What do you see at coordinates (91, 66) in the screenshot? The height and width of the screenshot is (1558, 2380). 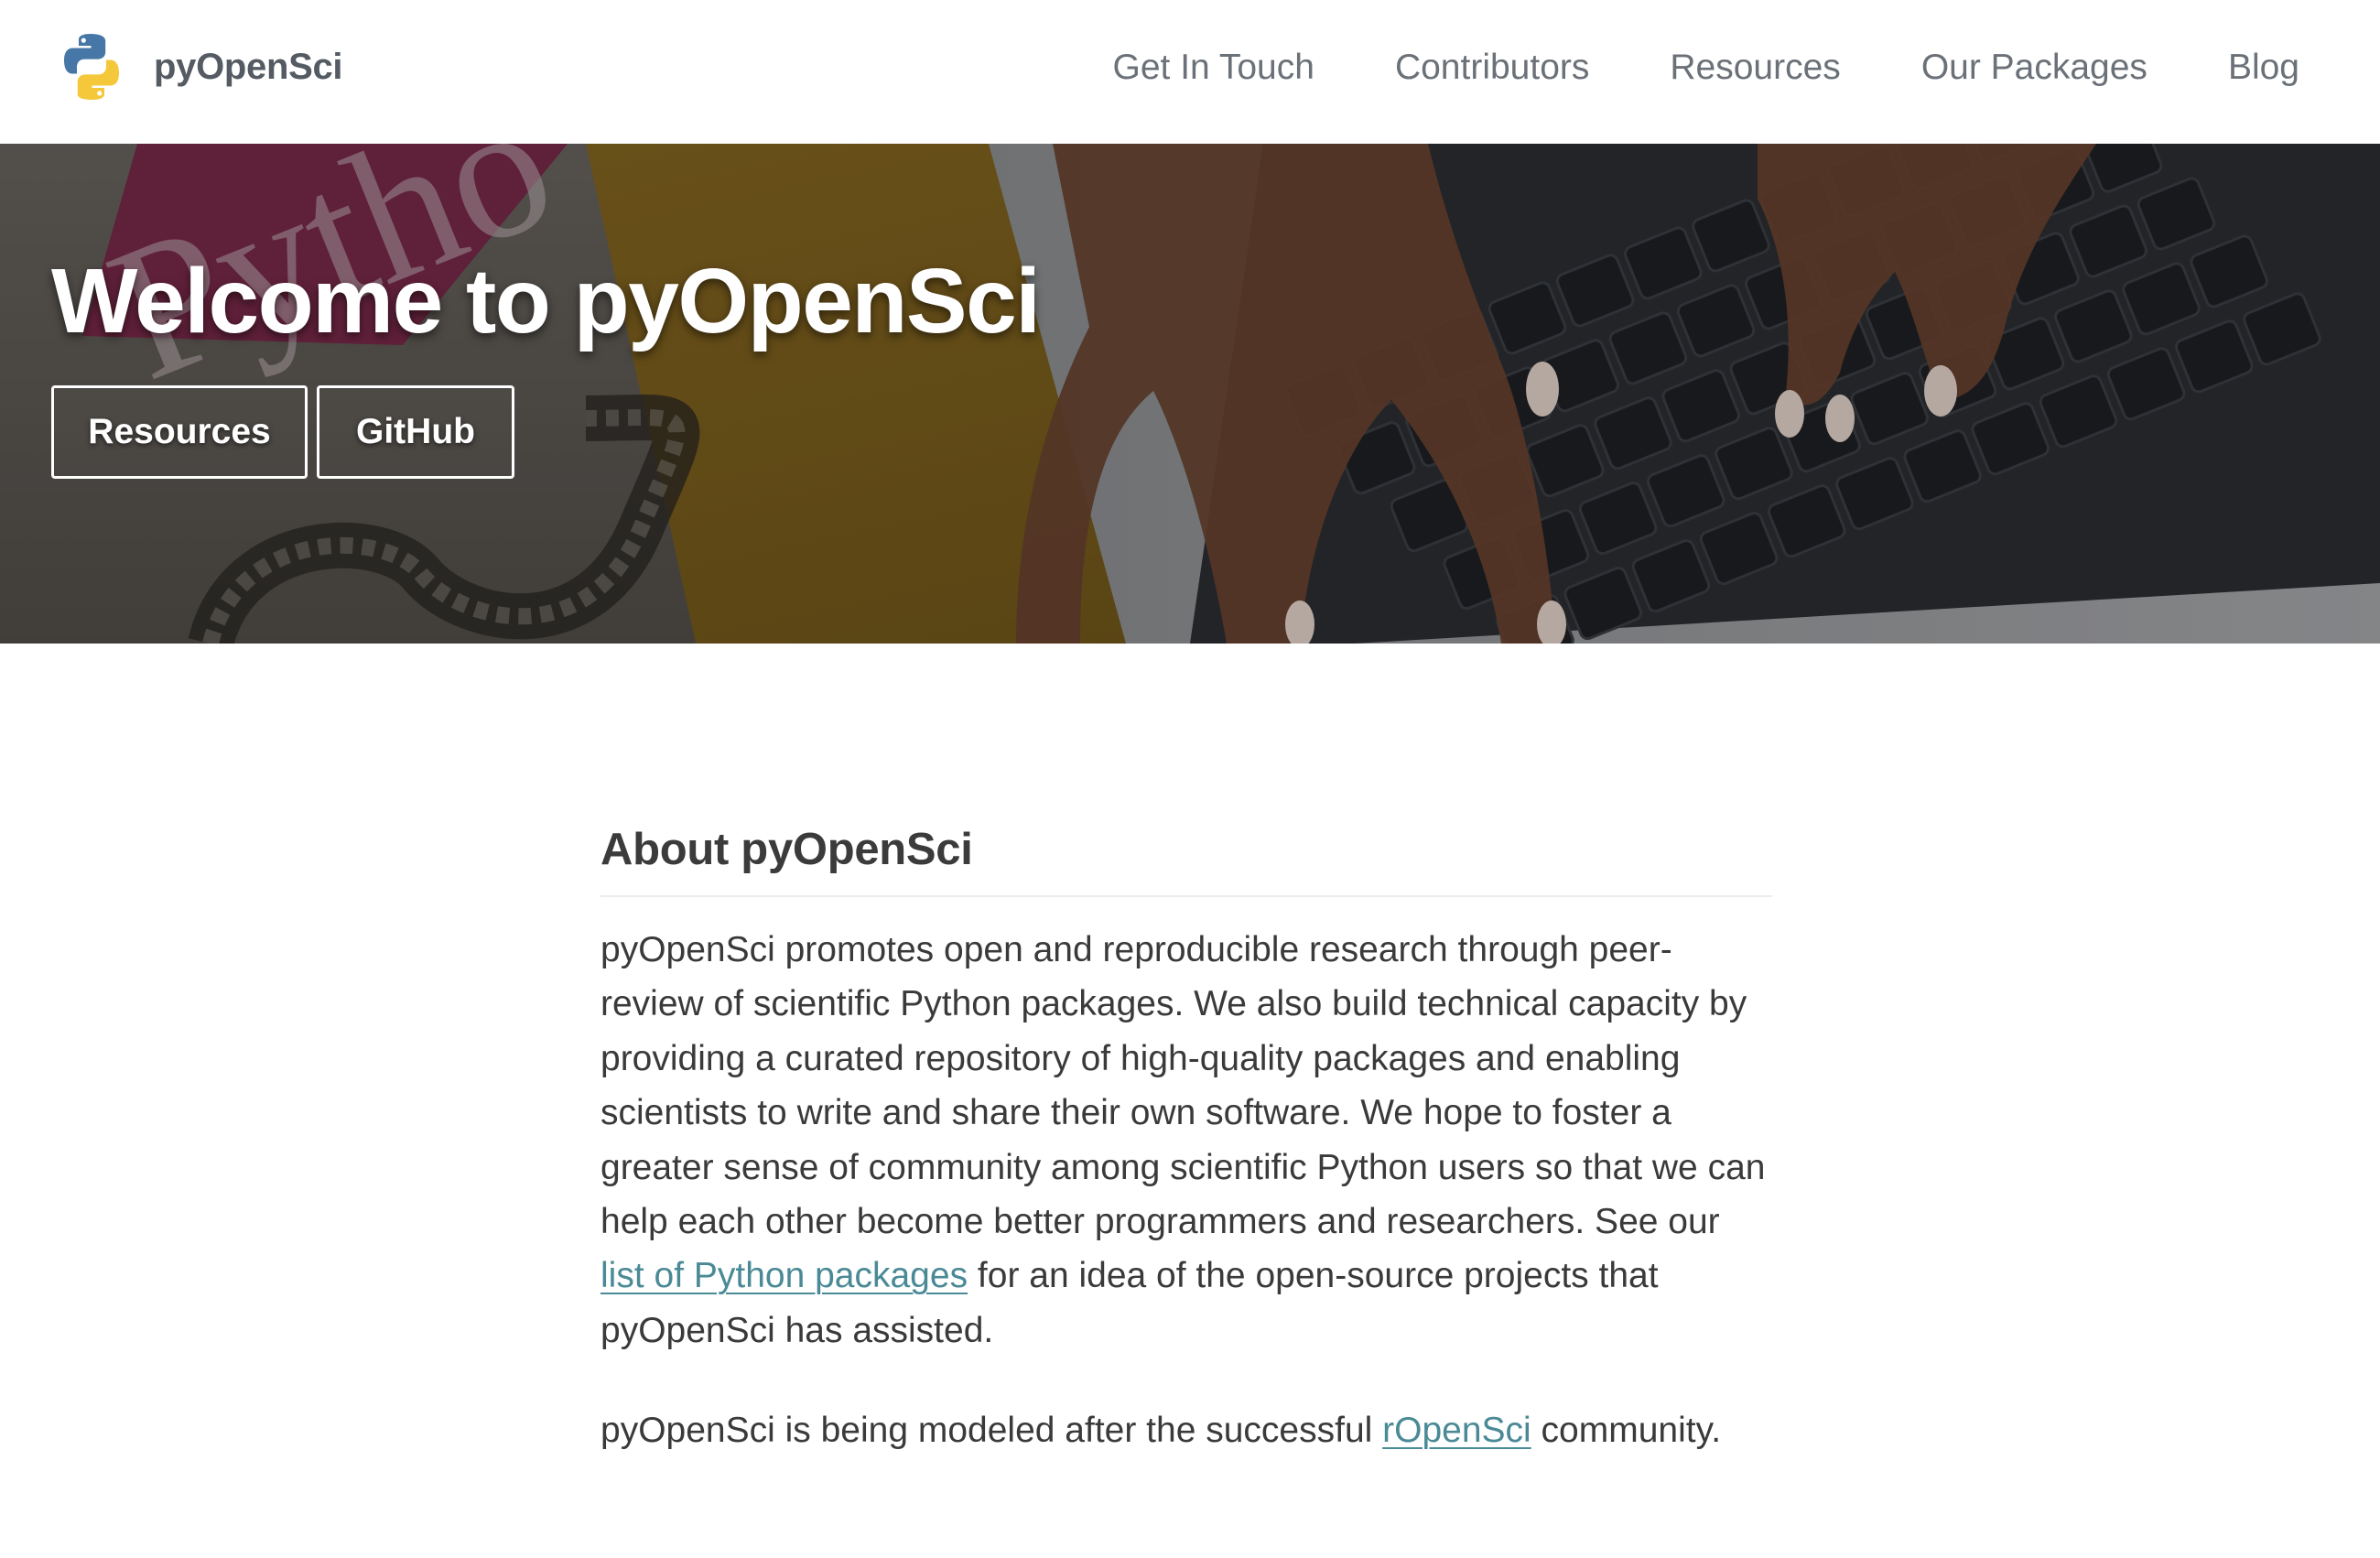 I see `python-logo-icon` at bounding box center [91, 66].